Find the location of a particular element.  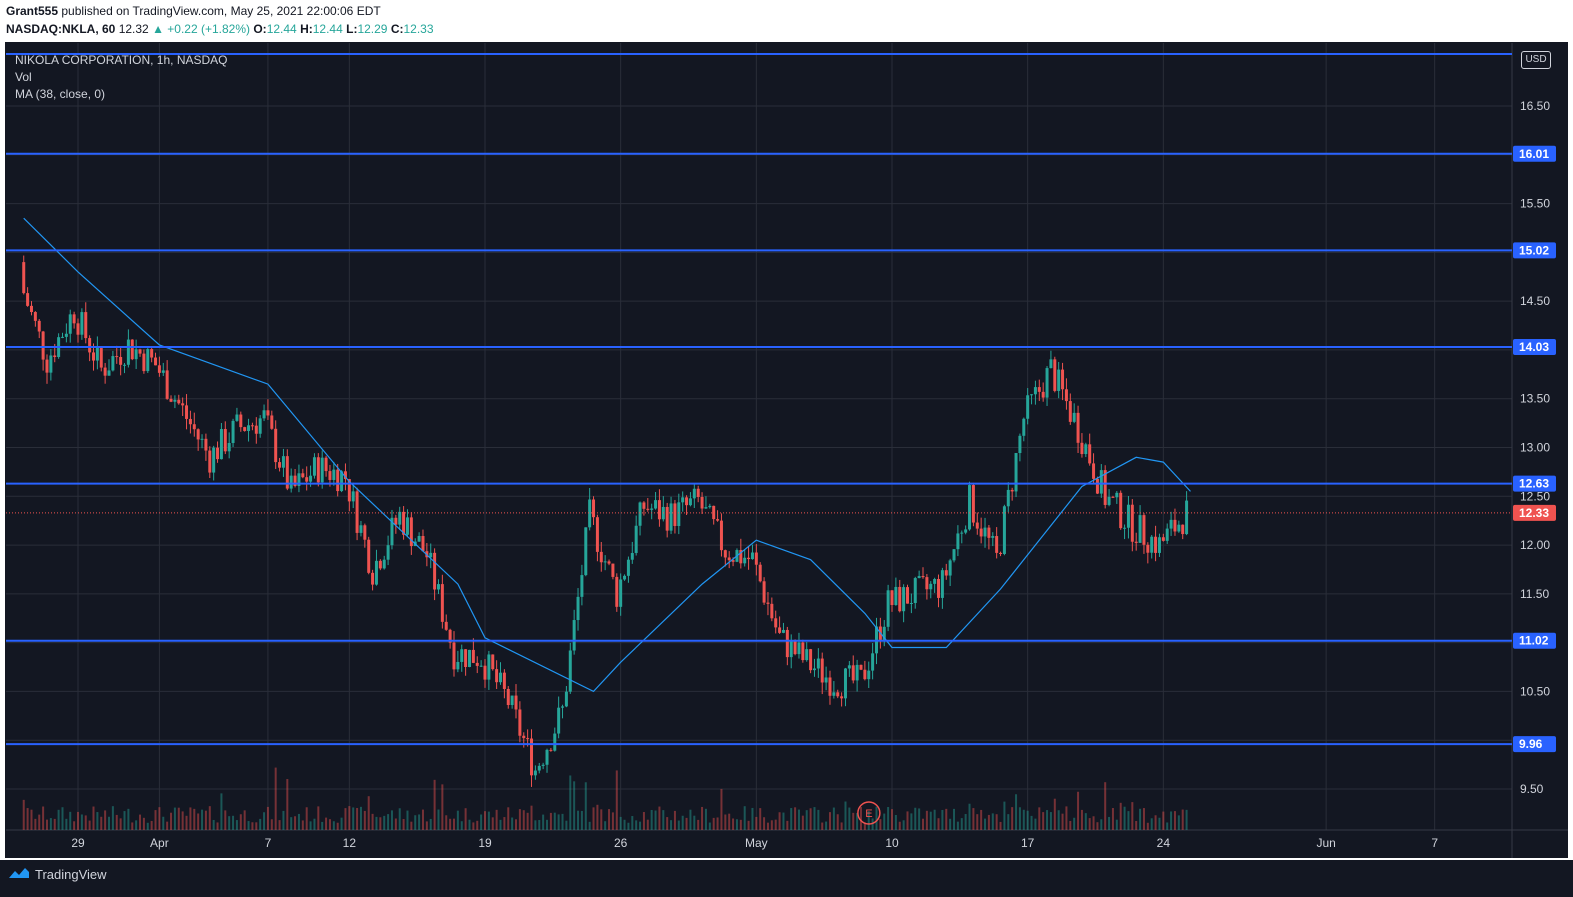

legend-title: NIKOLA CORPORATION, 1h, NASDAQ is located at coordinates (121, 60).